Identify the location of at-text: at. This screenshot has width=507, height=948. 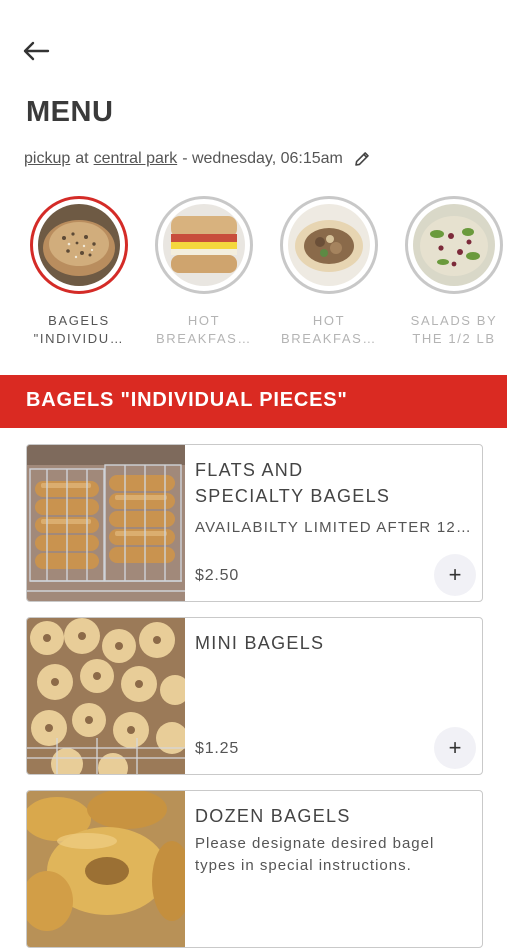
(82, 158).